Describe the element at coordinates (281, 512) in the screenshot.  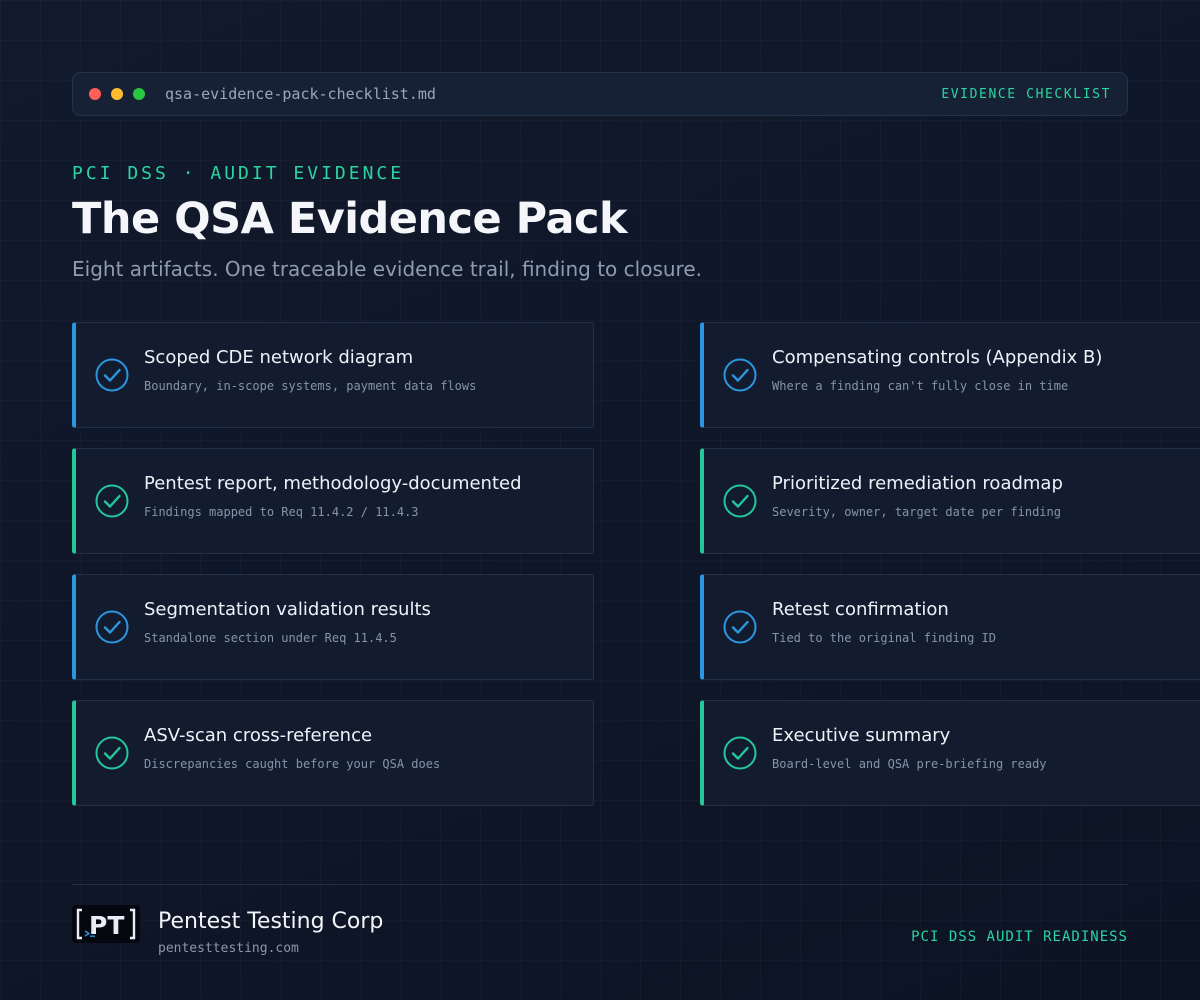
I see `checklist-item-desc: Findings mapped to Req 11.4.2 / 11.4.3` at that location.